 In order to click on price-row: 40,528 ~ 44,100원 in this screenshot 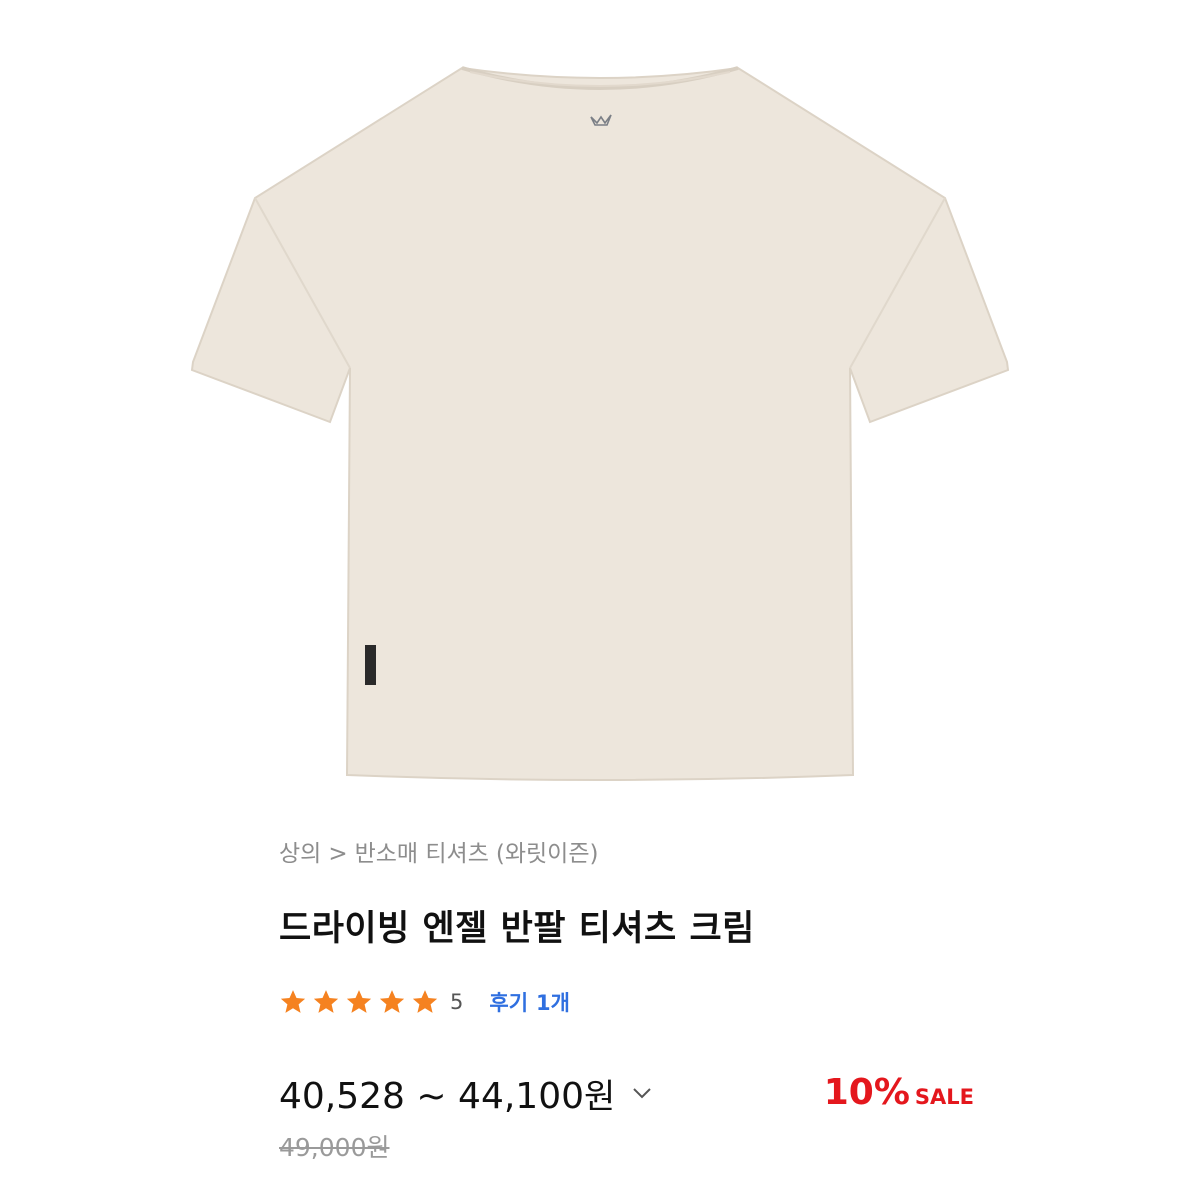, I will do `click(467, 1093)`.